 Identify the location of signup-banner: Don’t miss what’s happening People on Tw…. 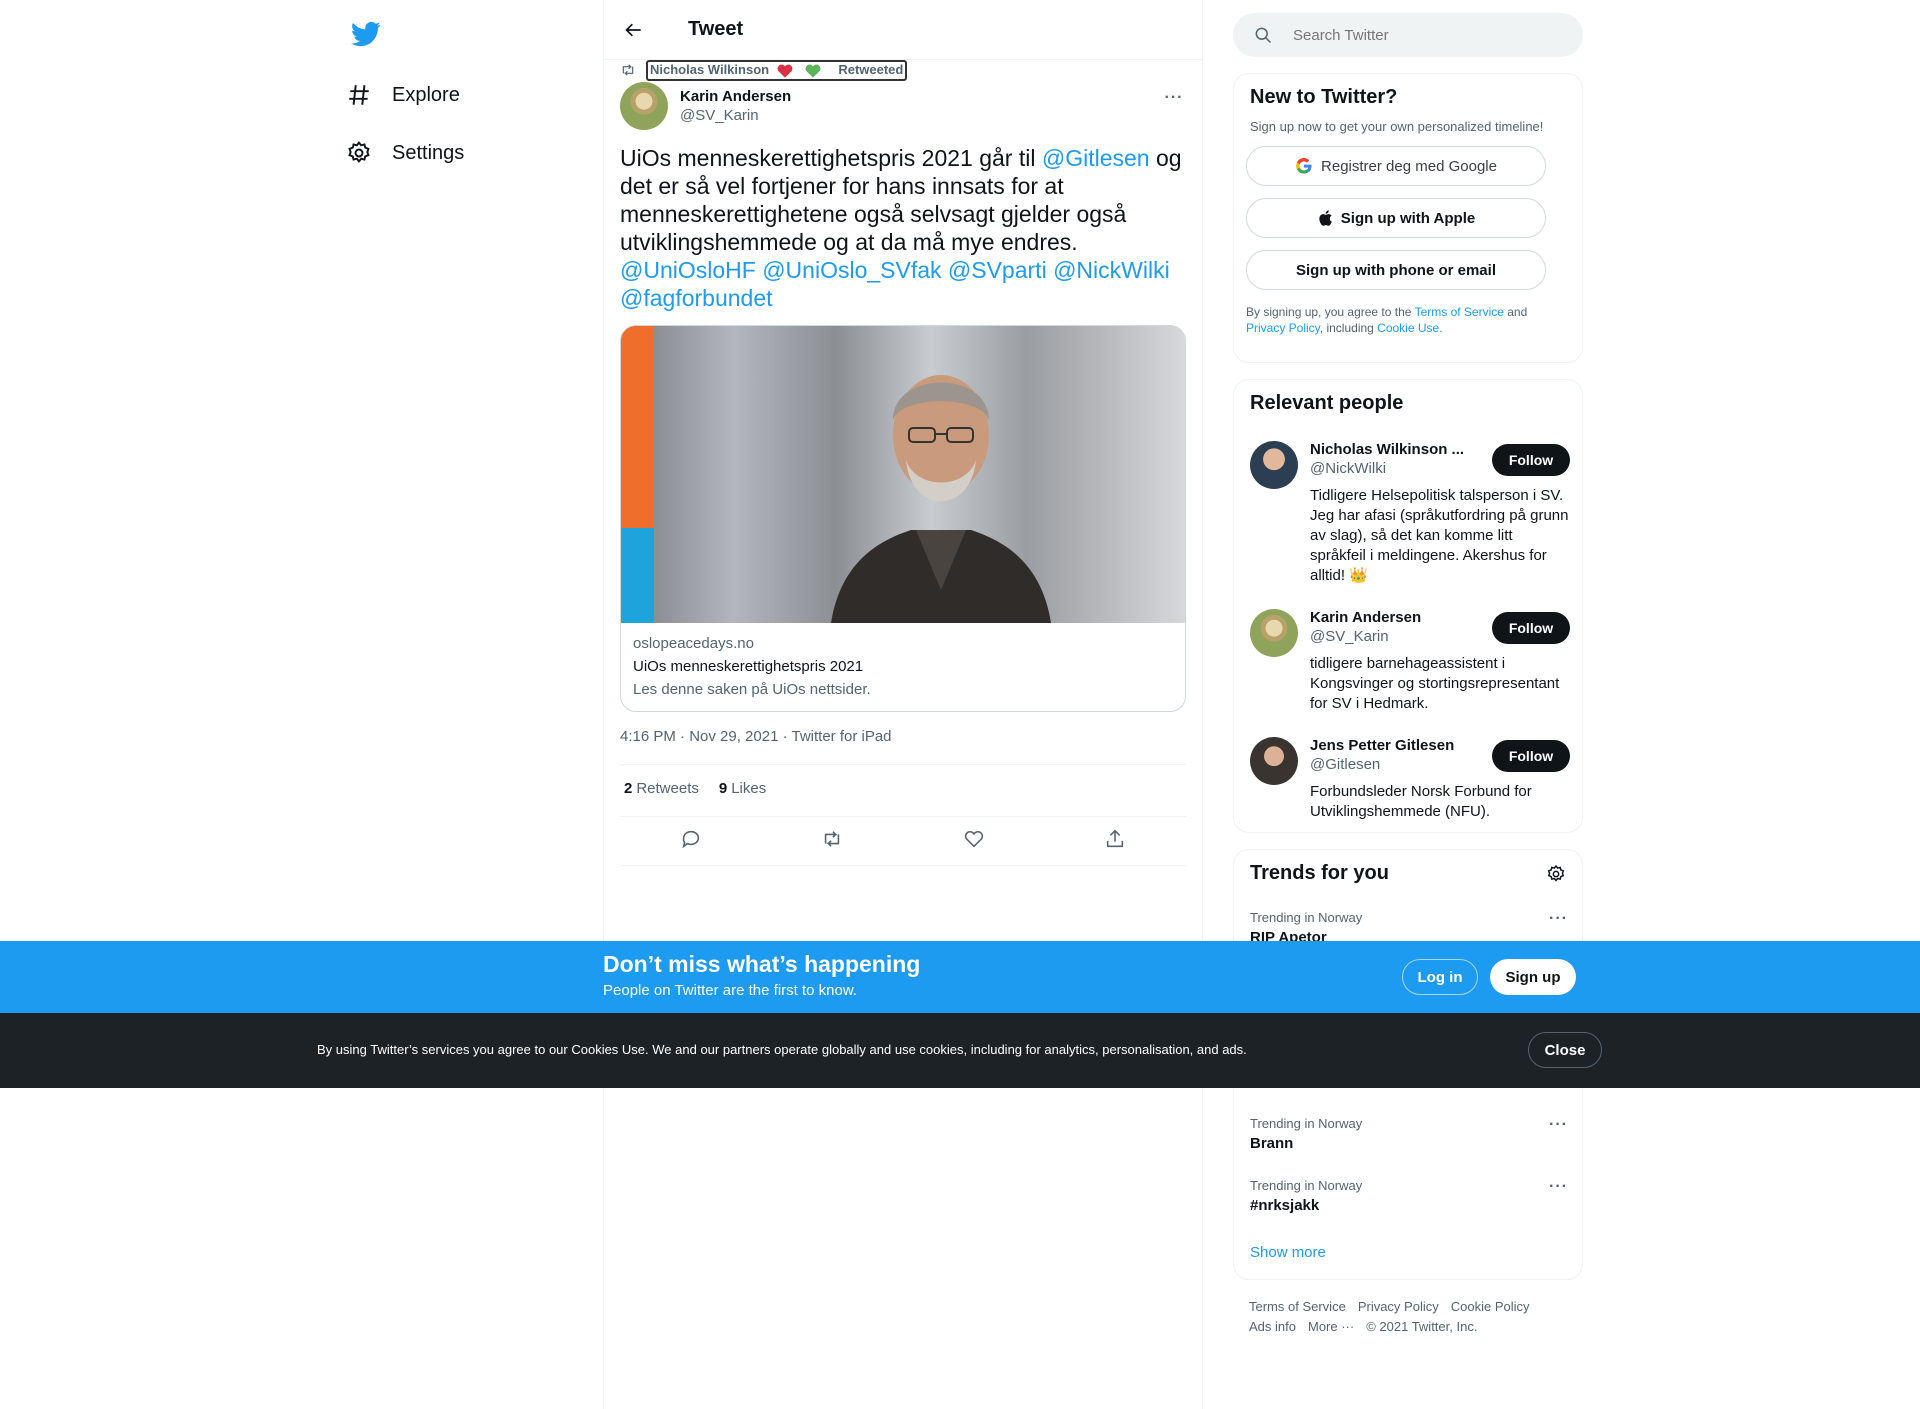
(960, 977).